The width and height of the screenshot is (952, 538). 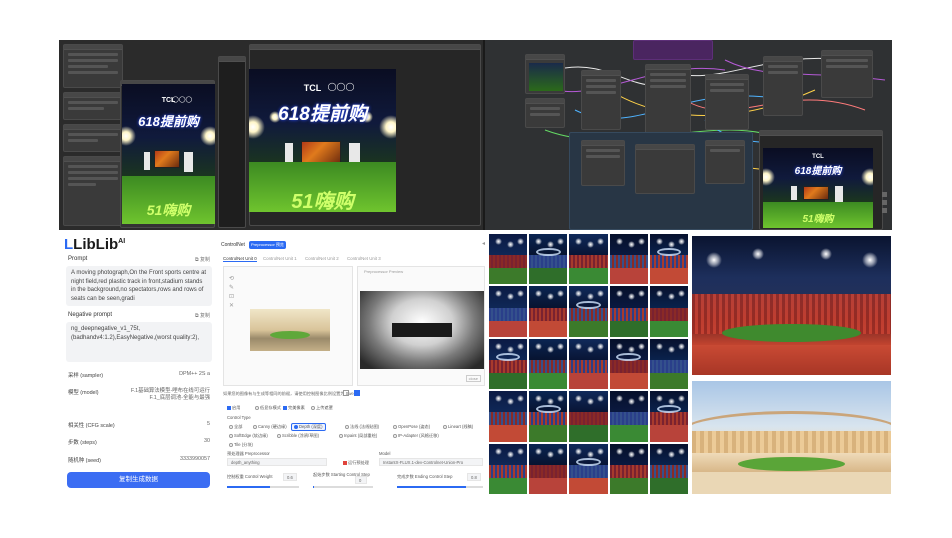 What do you see at coordinates (139, 442) in the screenshot?
I see `param-steps: 步数 (steps) 30` at bounding box center [139, 442].